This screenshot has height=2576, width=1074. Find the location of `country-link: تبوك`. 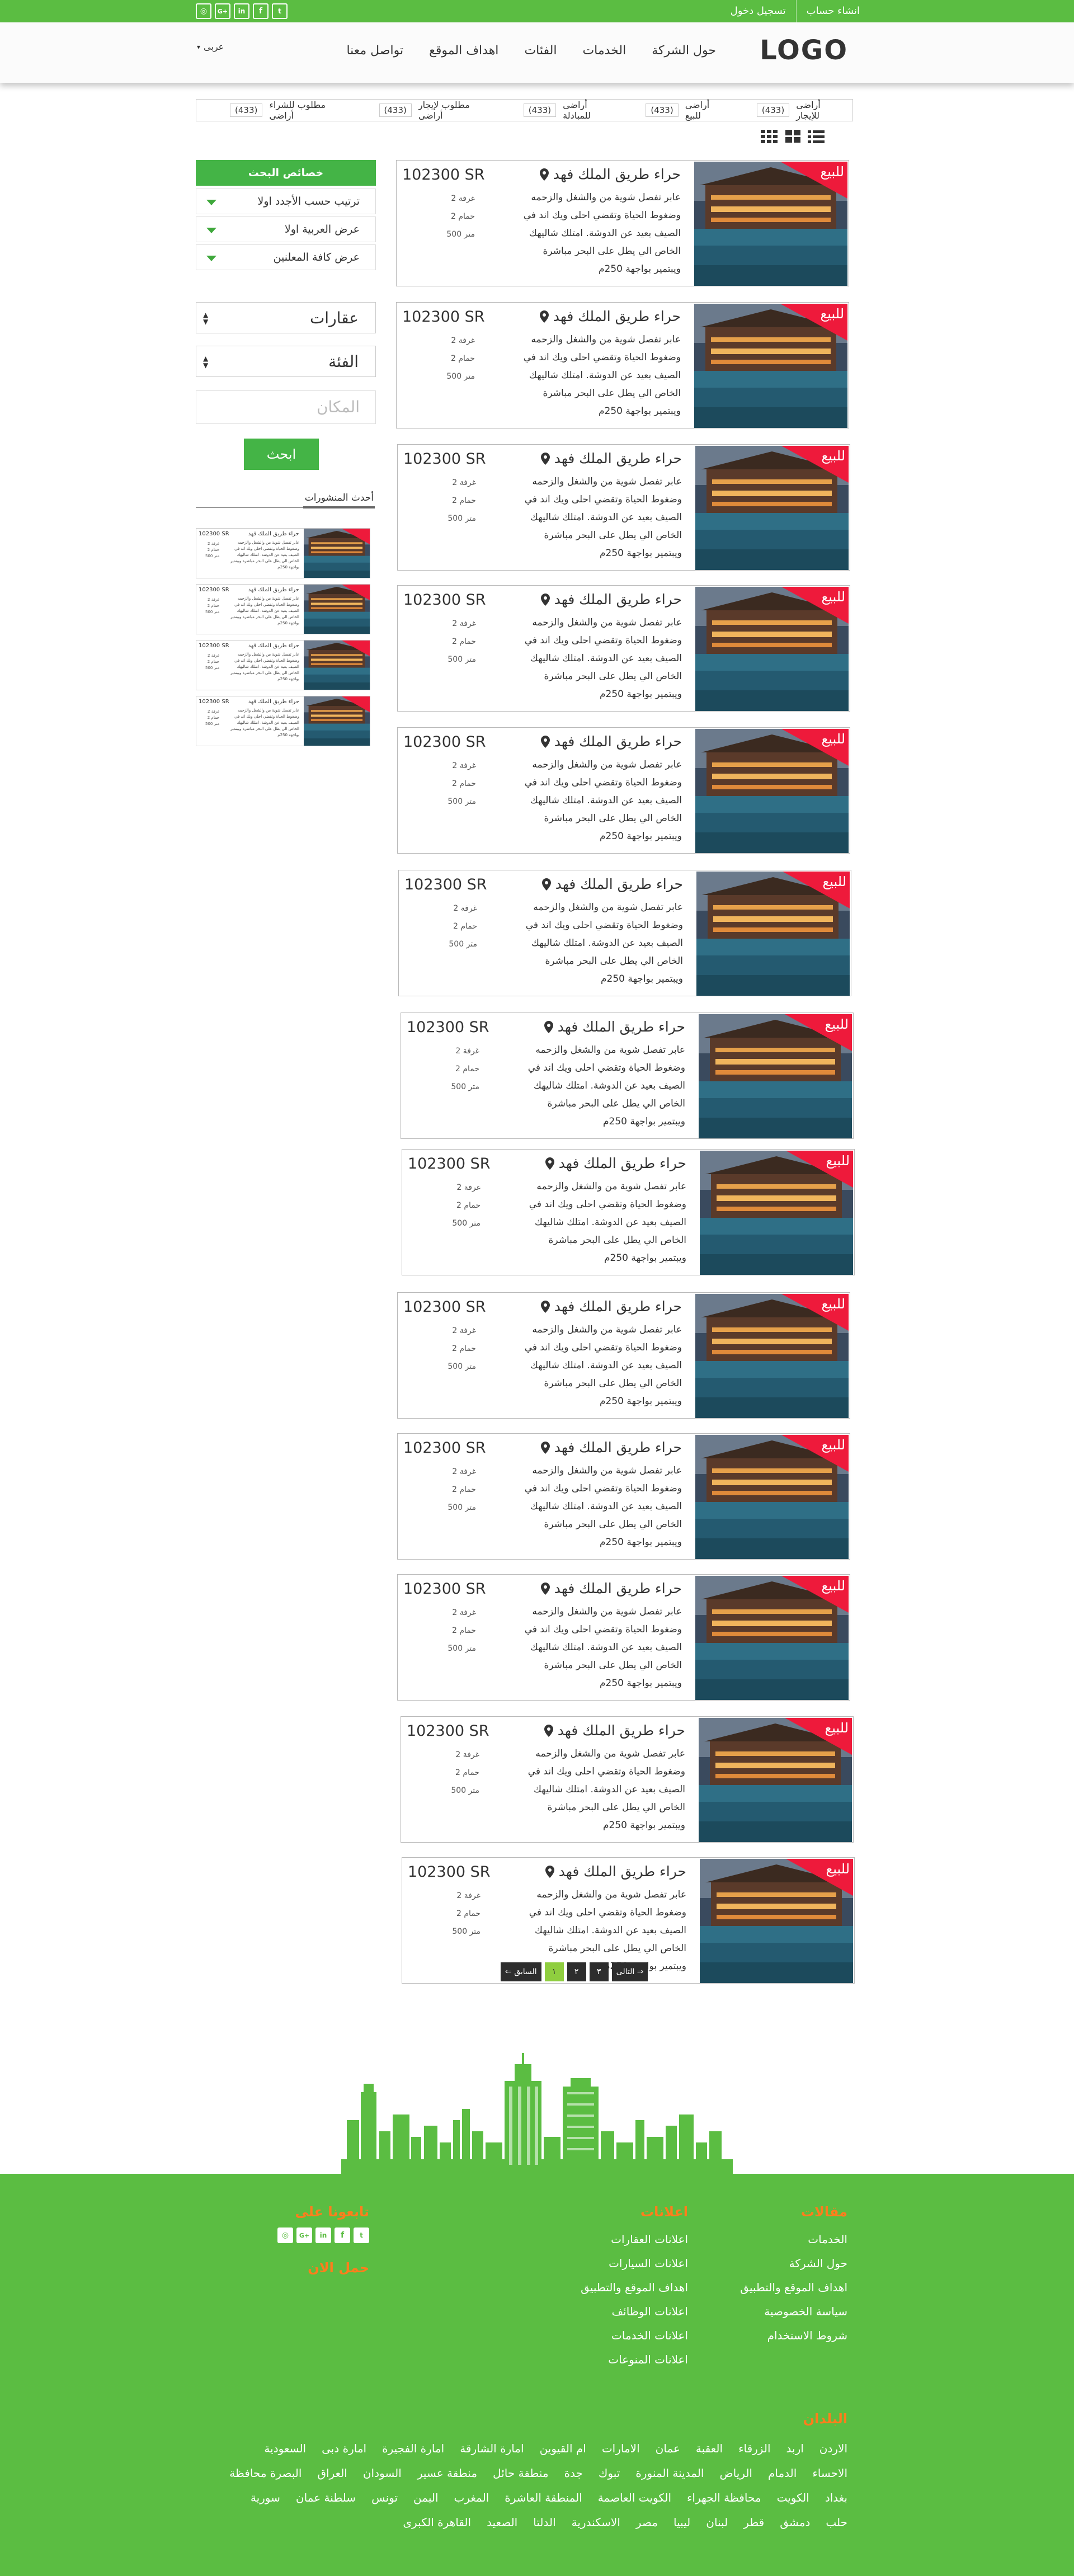

country-link: تبوك is located at coordinates (609, 2473).